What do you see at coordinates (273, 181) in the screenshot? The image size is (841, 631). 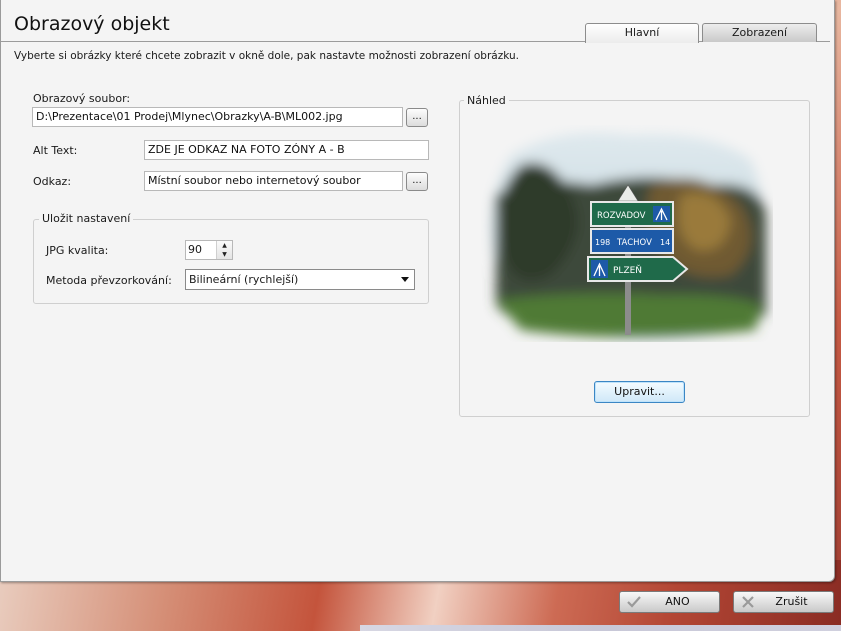 I see `link-field: Místní soubor nebo internetový soubor` at bounding box center [273, 181].